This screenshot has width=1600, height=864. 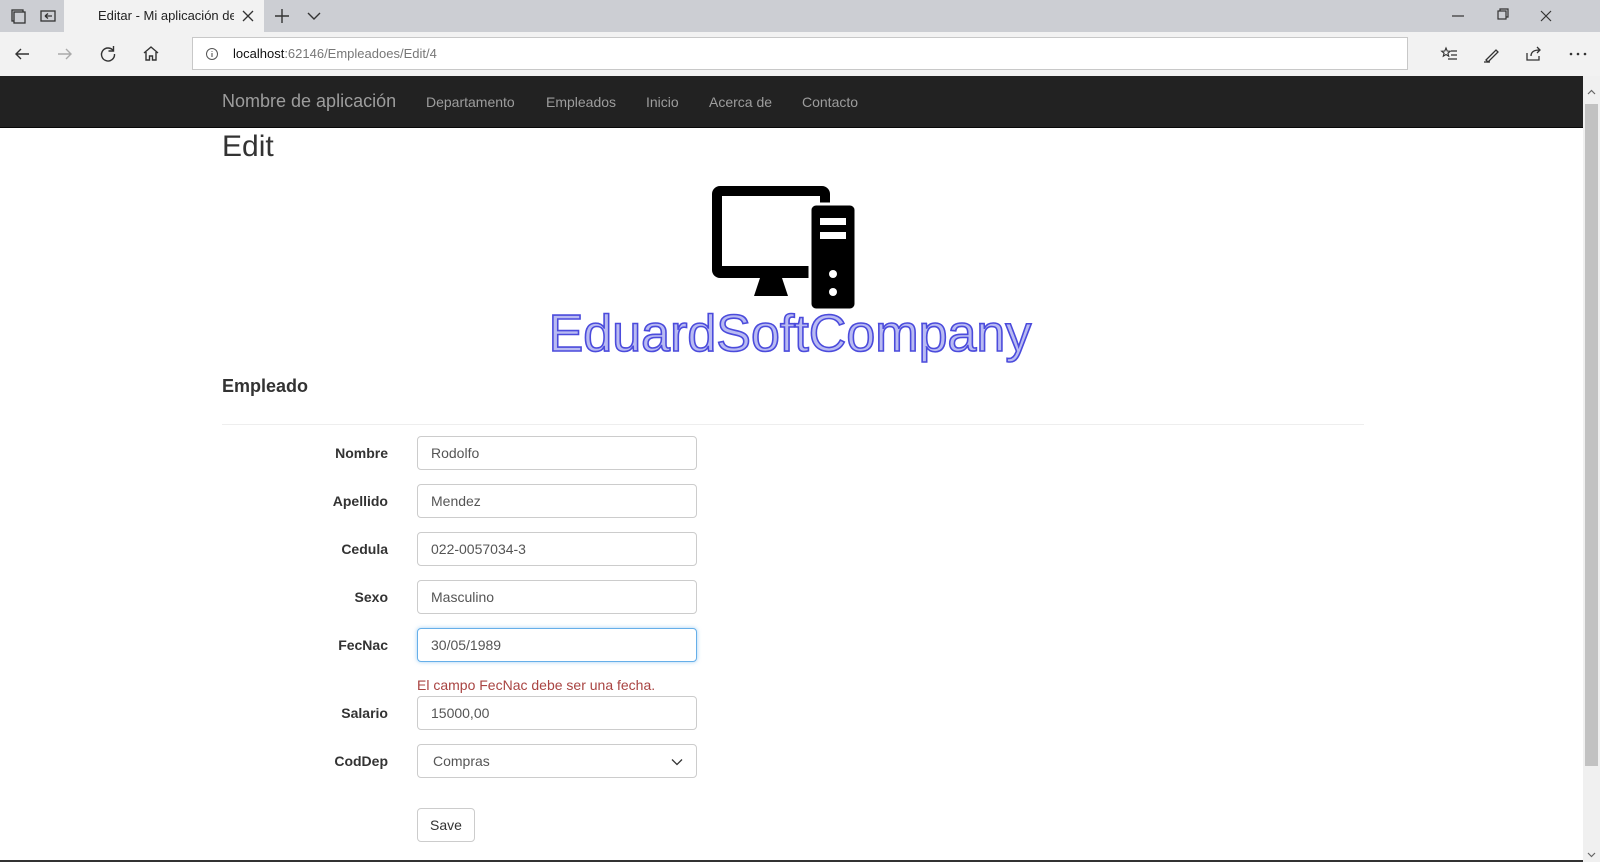 I want to click on more-icon, so click(x=1578, y=54).